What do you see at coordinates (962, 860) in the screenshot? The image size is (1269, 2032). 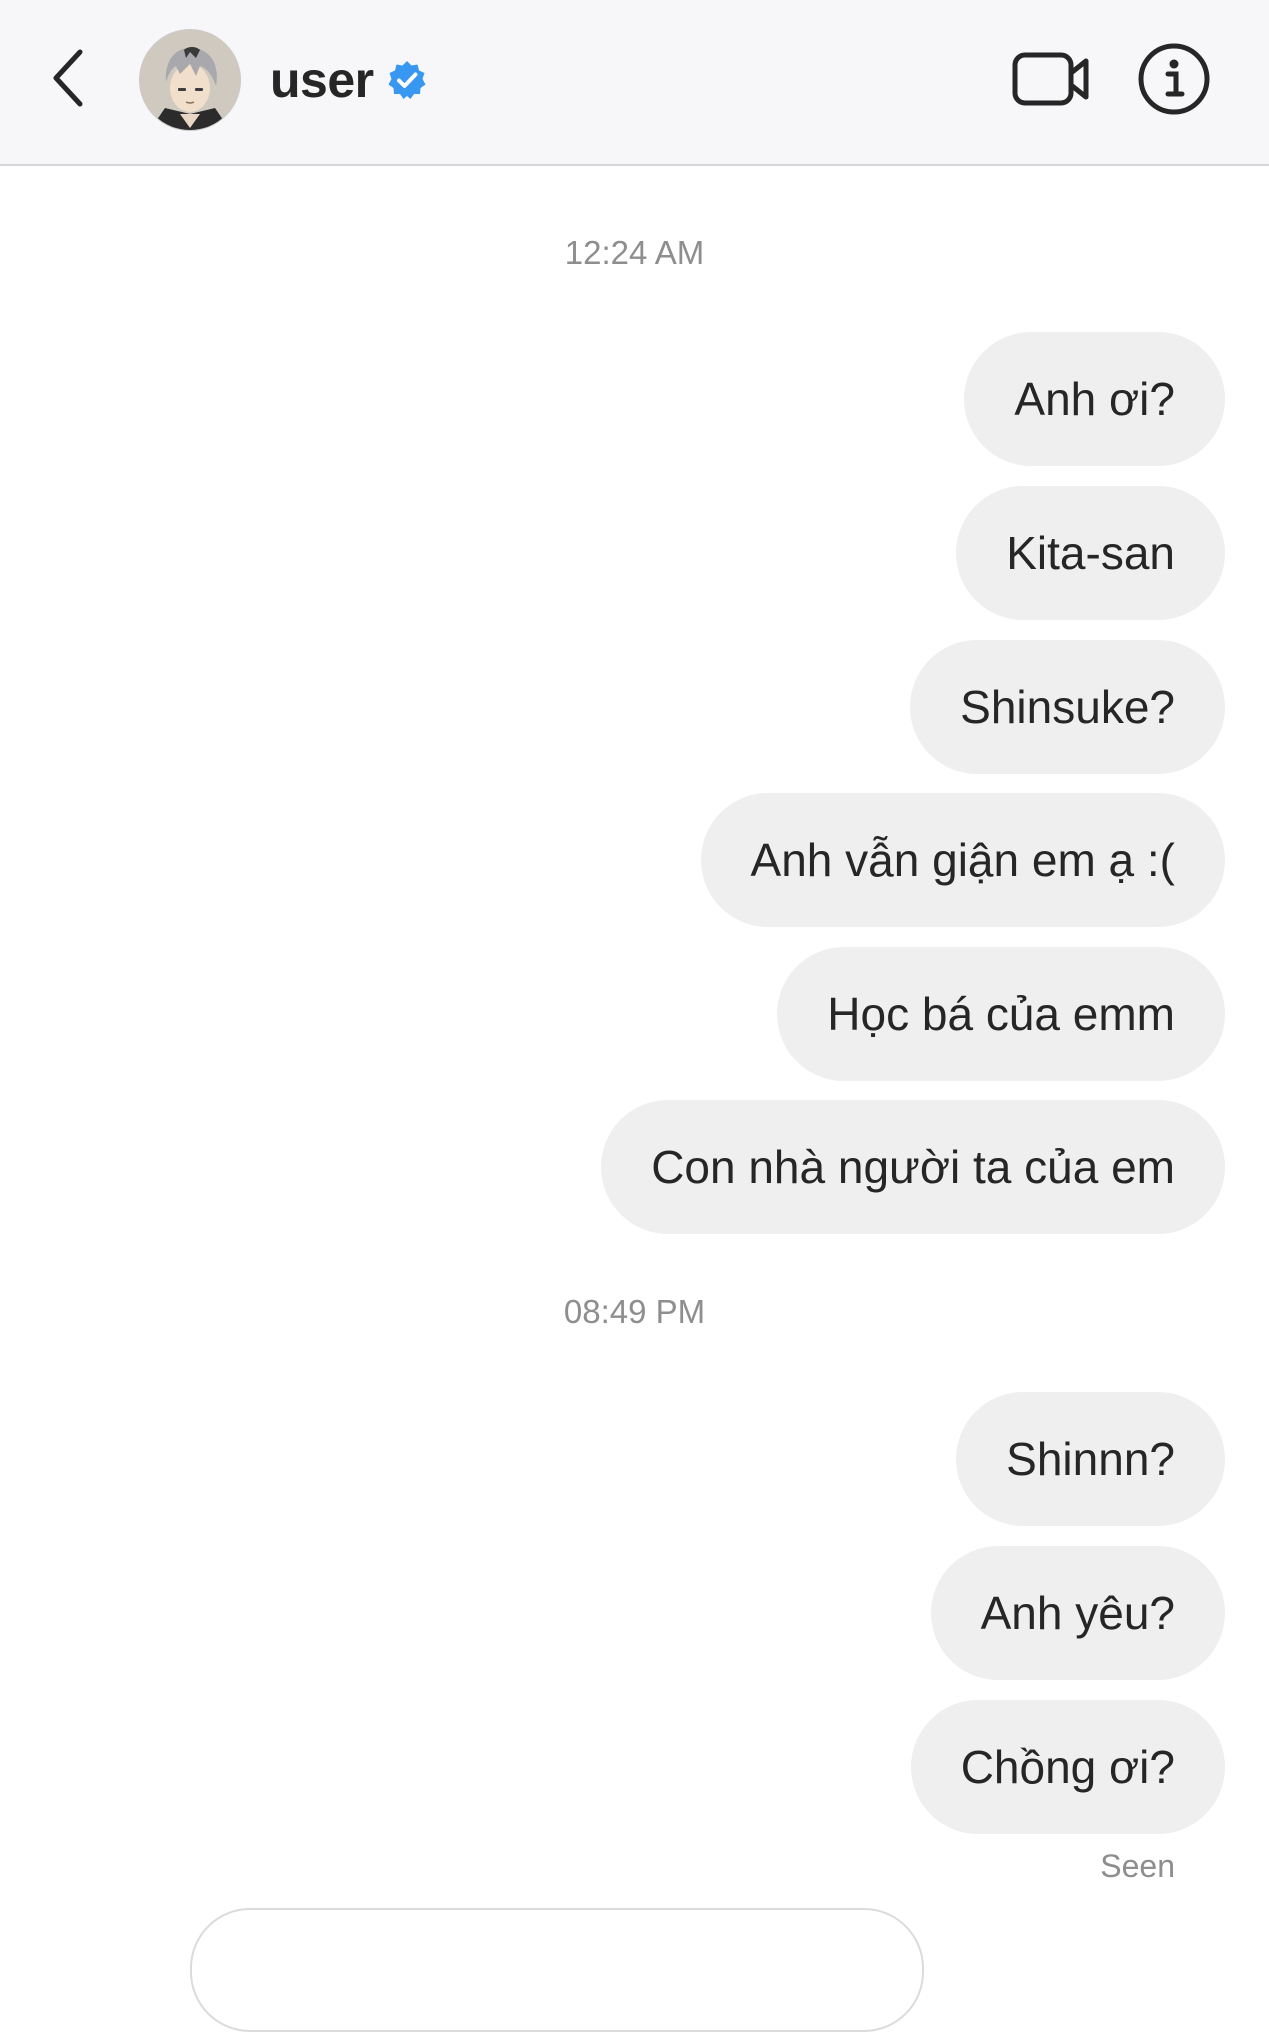 I see `message-bubble: Anh vẫn giận em ạ :(` at bounding box center [962, 860].